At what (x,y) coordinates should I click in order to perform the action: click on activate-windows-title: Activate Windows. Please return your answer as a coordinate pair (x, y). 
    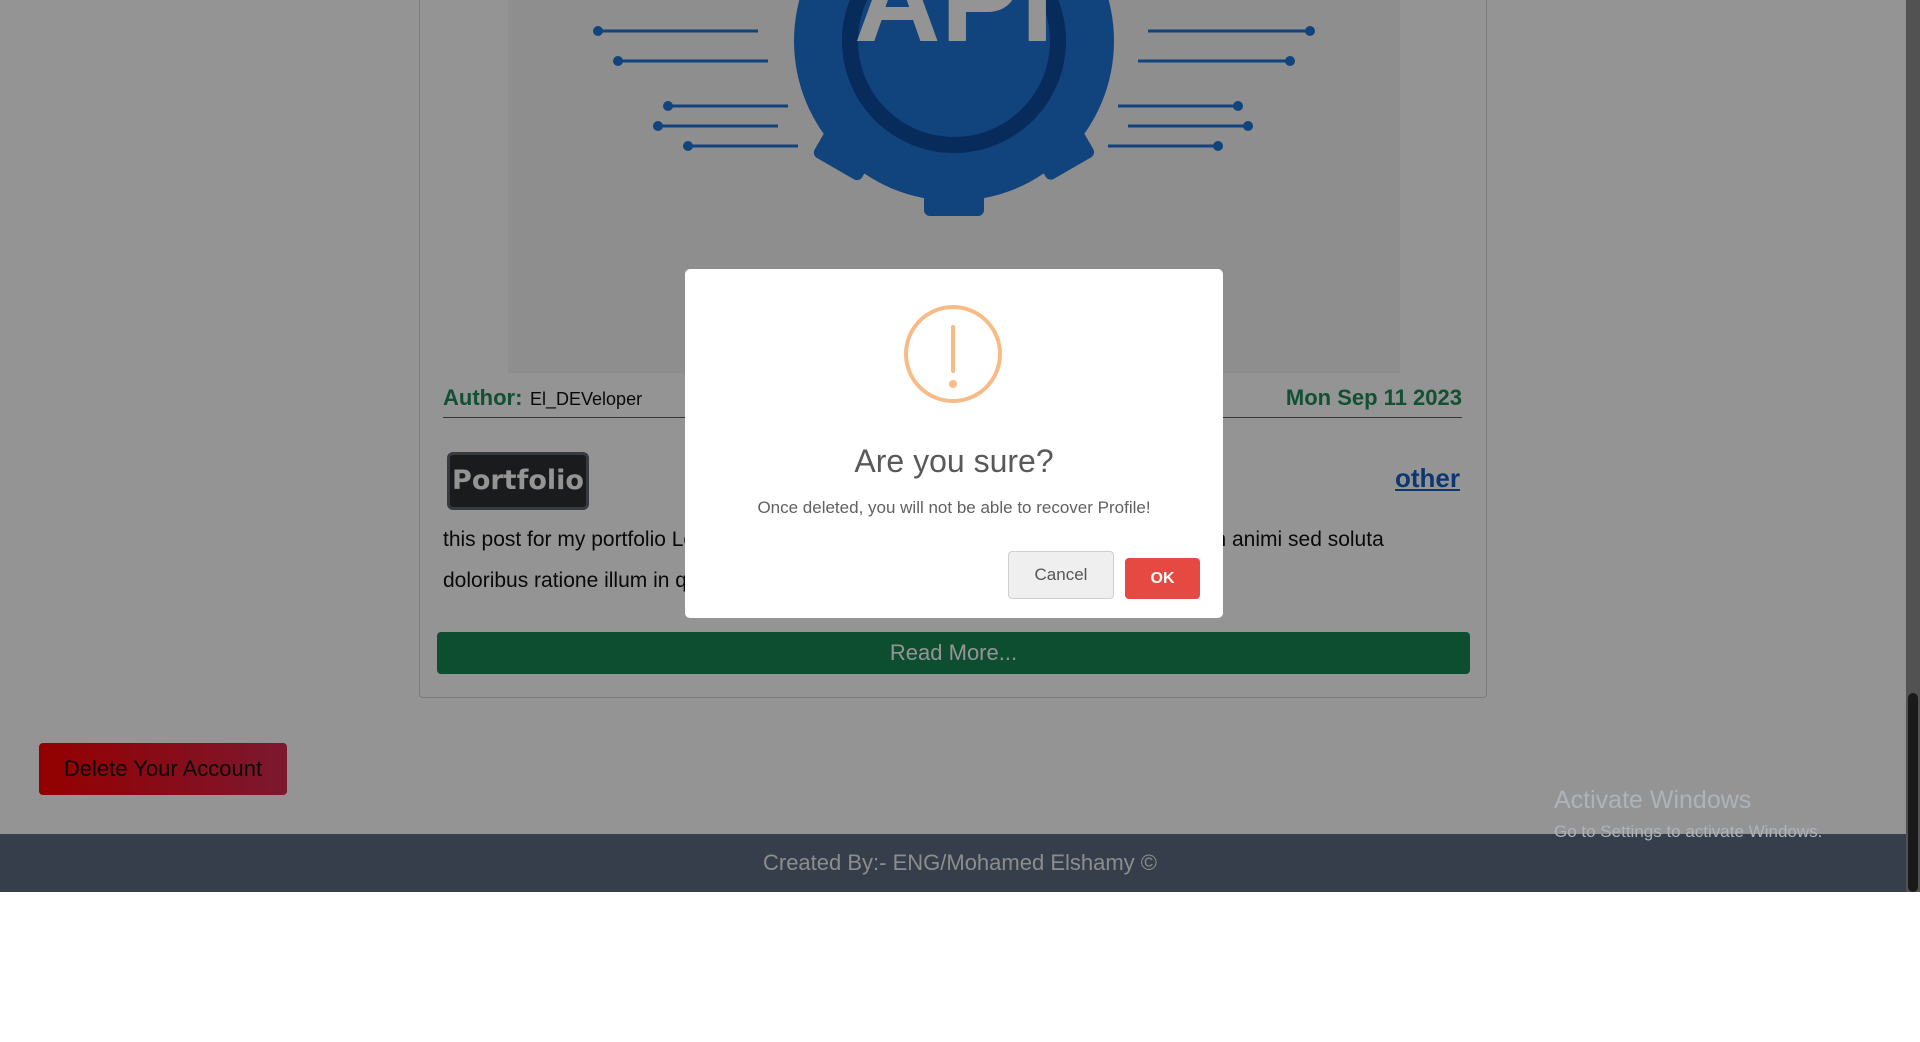
    Looking at the image, I should click on (1653, 800).